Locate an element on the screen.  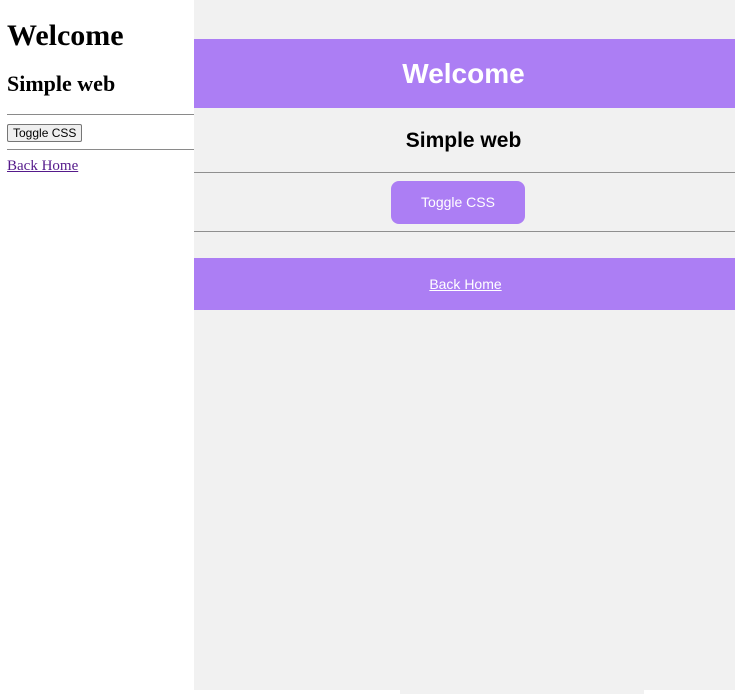
styled-footer-bar: Back Home is located at coordinates (464, 284).